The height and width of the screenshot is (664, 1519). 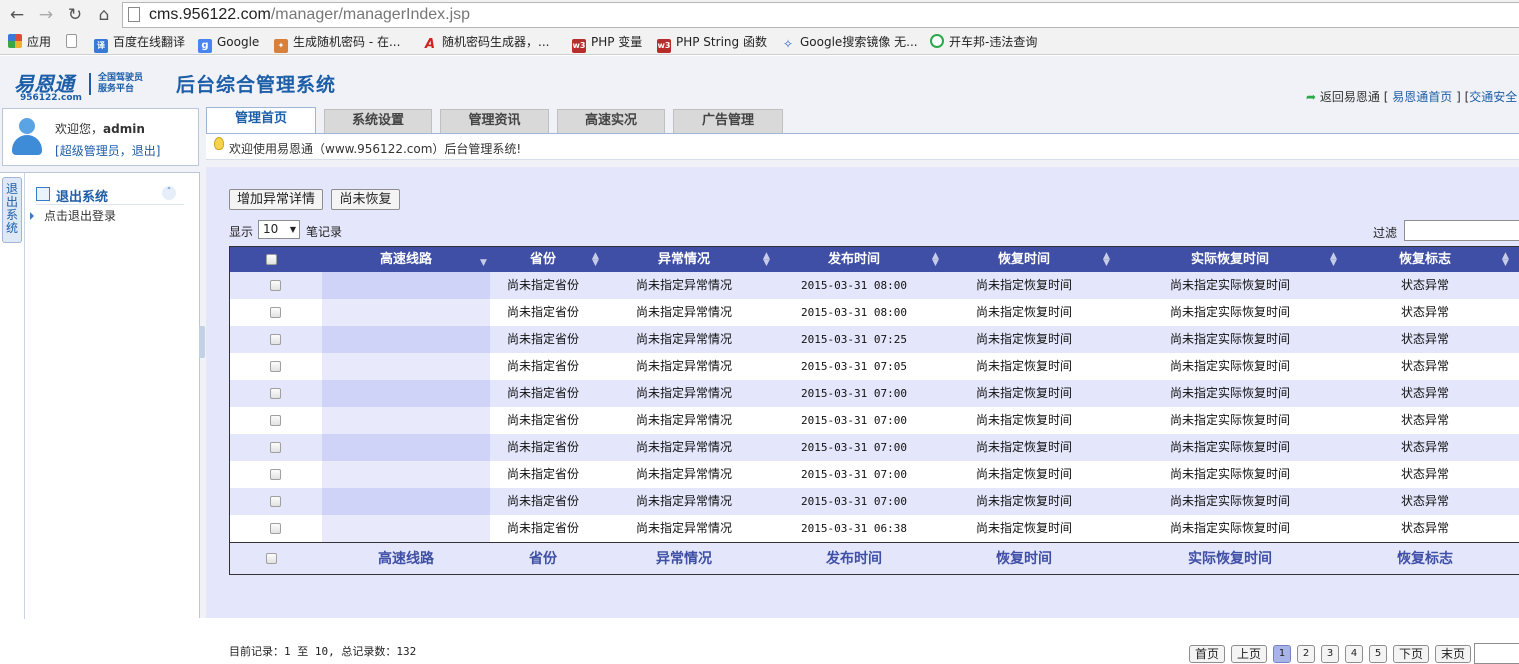 I want to click on collapse-icon: ˆ, so click(x=169, y=193).